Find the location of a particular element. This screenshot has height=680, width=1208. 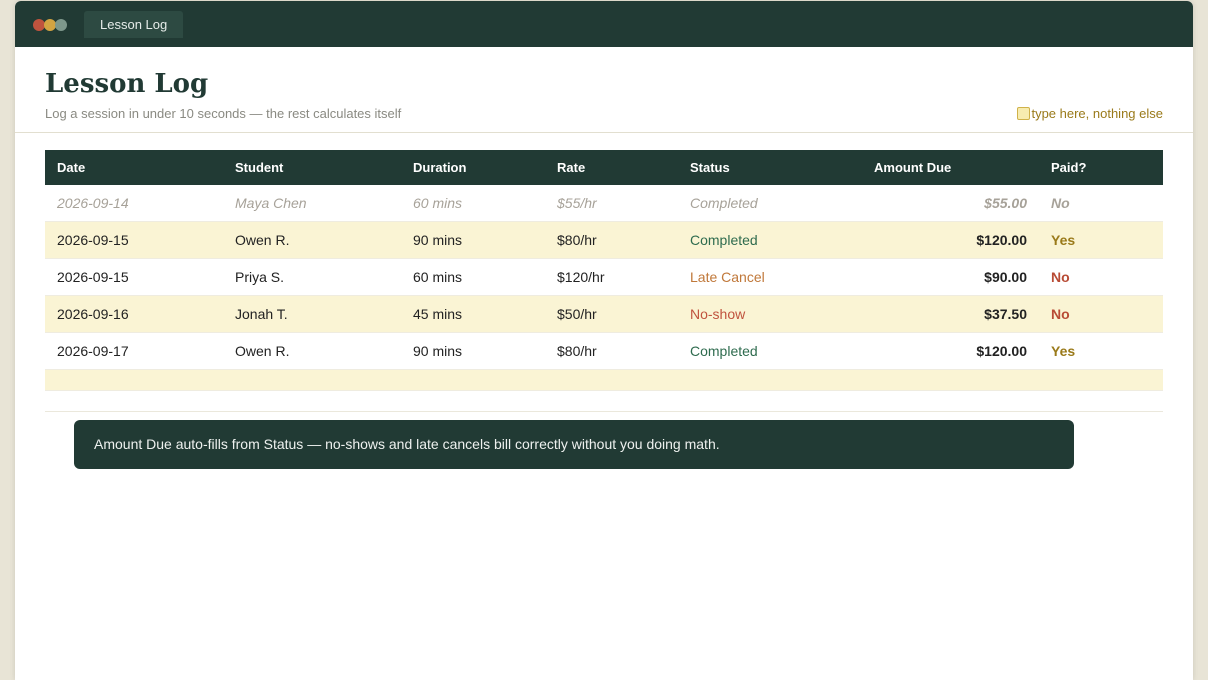

section-divider is located at coordinates (604, 411).